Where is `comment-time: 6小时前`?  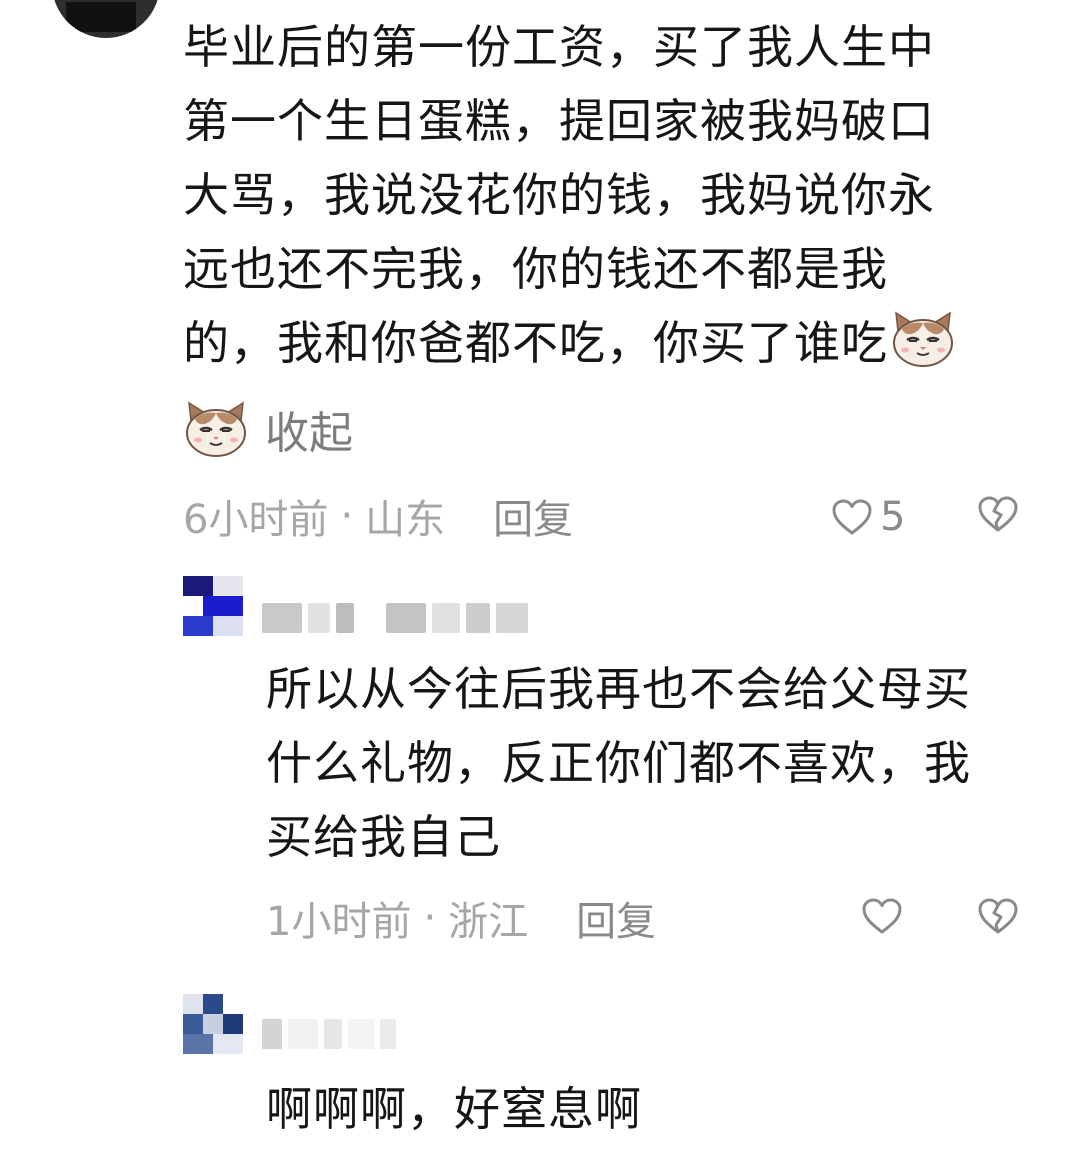
comment-time: 6小时前 is located at coordinates (256, 520).